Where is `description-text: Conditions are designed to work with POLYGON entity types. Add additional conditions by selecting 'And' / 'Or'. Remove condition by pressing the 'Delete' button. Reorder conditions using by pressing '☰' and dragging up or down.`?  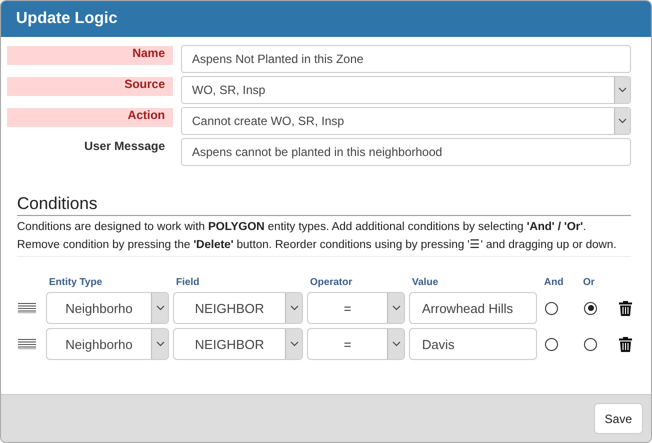 description-text: Conditions are designed to work with POLYGON entity types. Add additional conditions by selecting 'And' / 'Or'. Remove condition by pressing the 'Delete' button. Reorder conditions using by pressing '☰' and dragging up or down. is located at coordinates (324, 237).